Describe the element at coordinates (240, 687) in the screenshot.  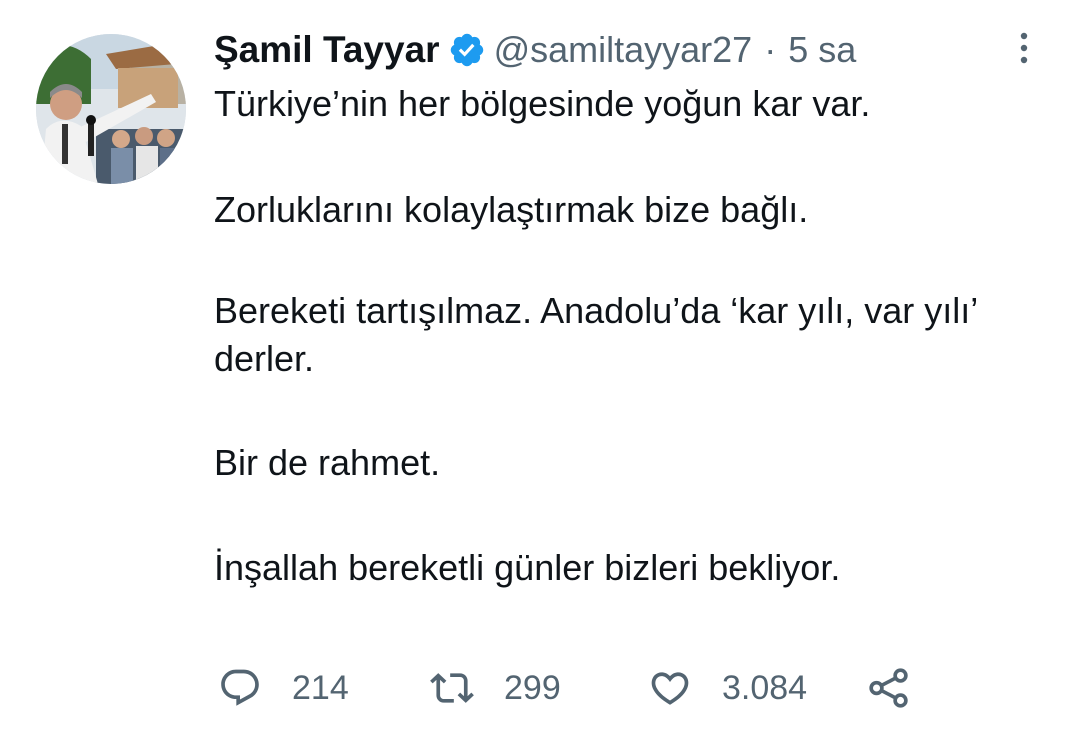
I see `reply-icon` at that location.